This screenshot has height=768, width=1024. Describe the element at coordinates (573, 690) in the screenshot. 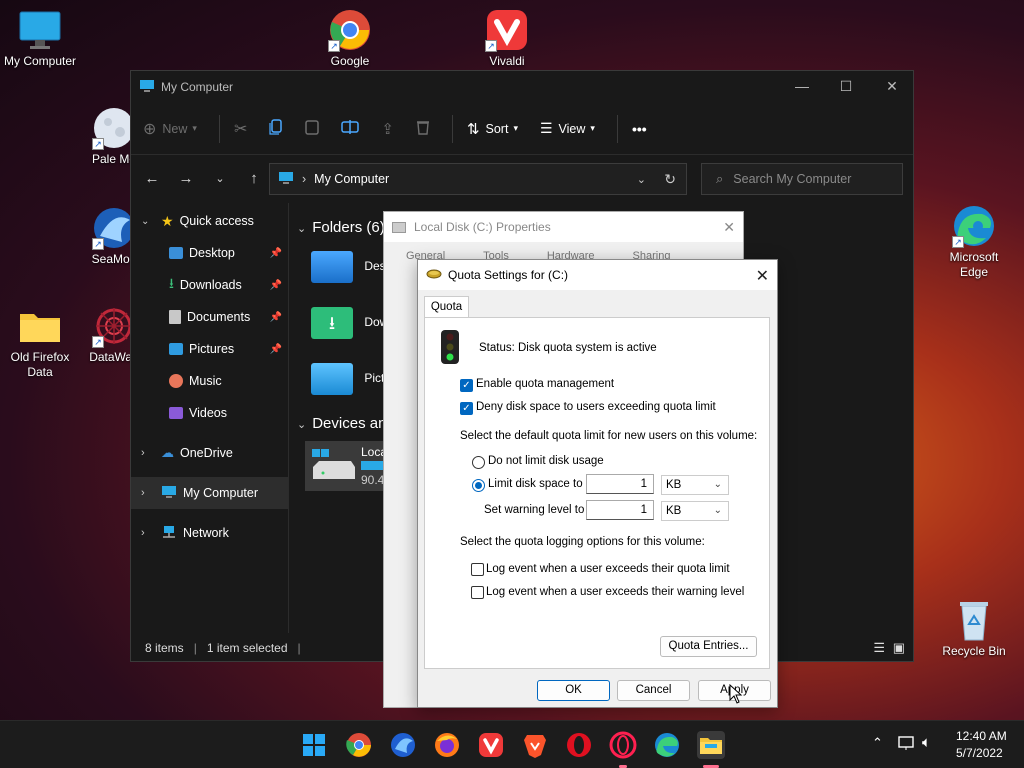

I see `ok-button: OK` at that location.